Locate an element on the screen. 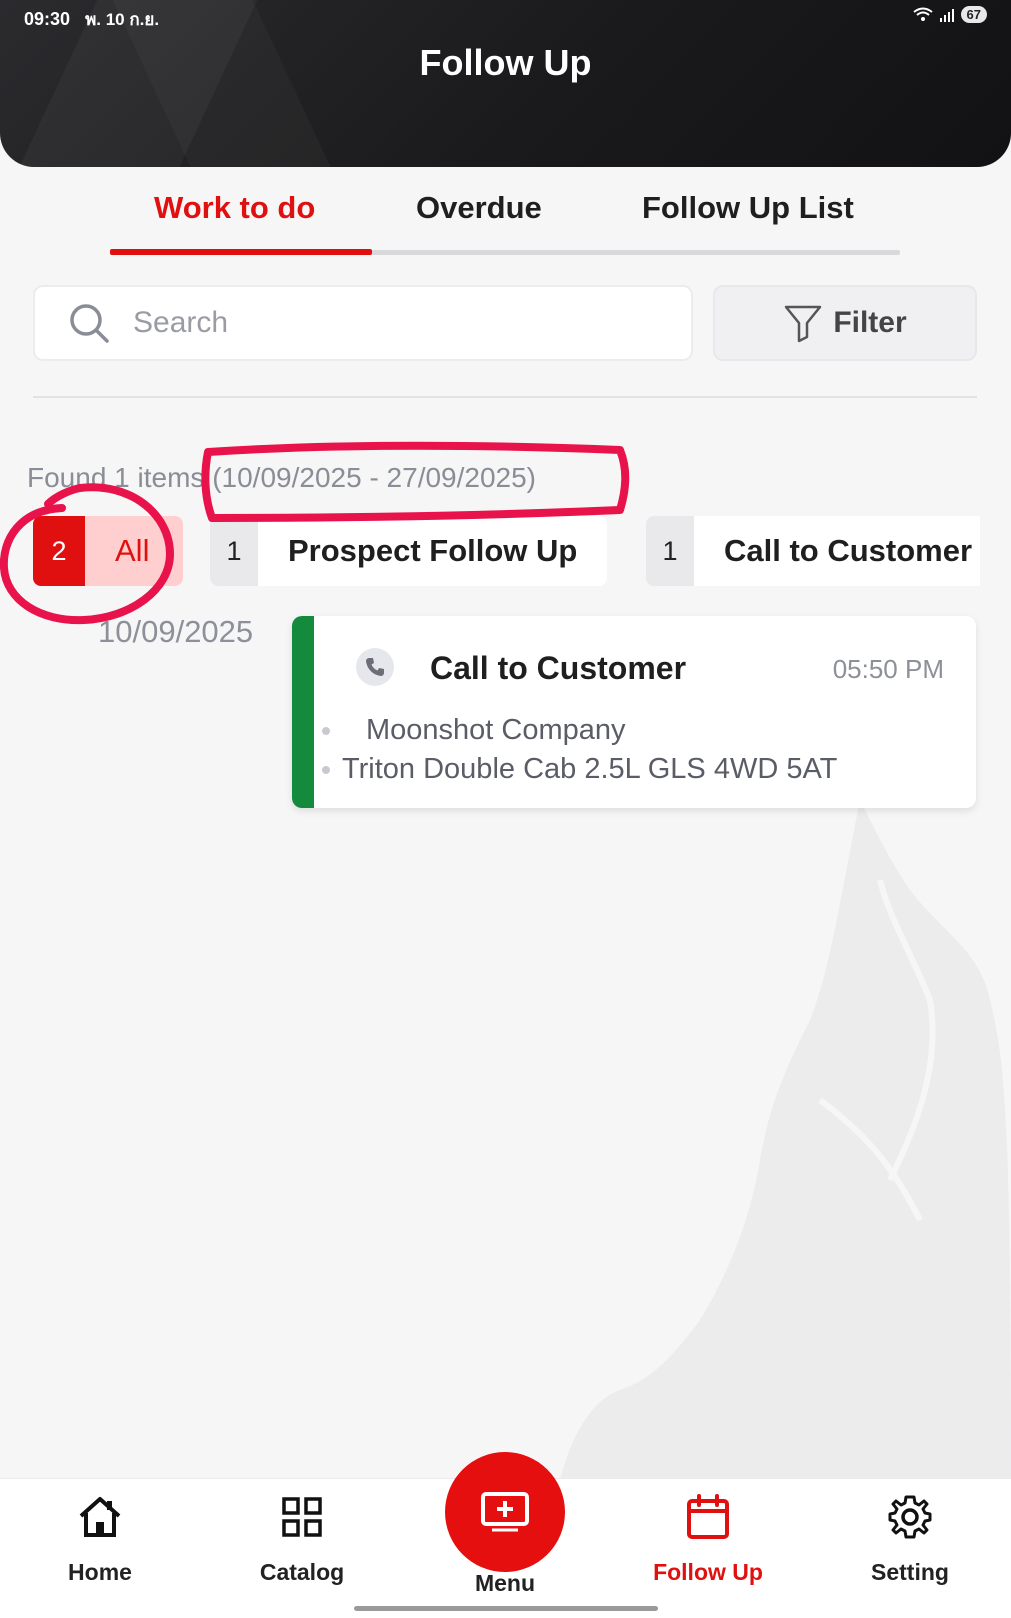 Image resolution: width=1011 pixels, height=1618 pixels. card-title: Call to Customer is located at coordinates (558, 668).